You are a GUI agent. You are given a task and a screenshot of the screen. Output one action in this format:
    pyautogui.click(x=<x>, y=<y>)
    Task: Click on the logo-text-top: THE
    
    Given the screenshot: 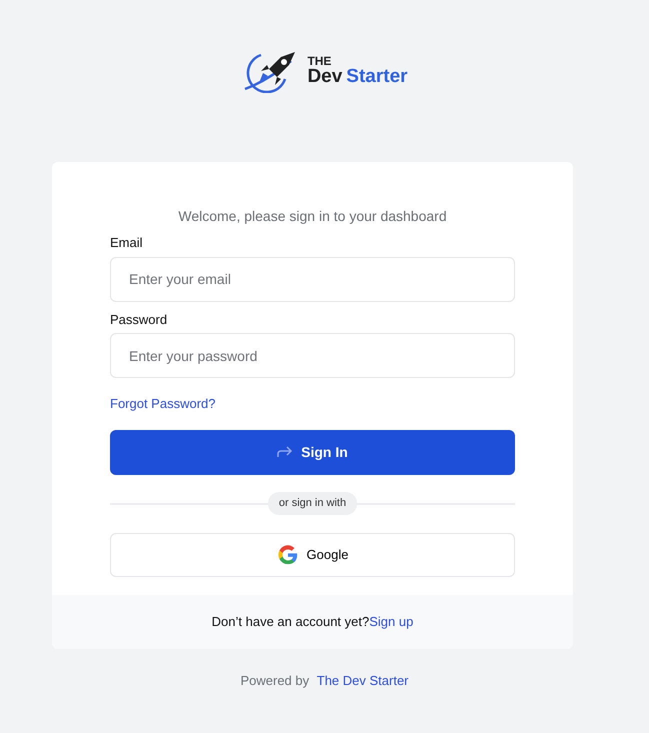 What is the action you would take?
    pyautogui.click(x=319, y=60)
    